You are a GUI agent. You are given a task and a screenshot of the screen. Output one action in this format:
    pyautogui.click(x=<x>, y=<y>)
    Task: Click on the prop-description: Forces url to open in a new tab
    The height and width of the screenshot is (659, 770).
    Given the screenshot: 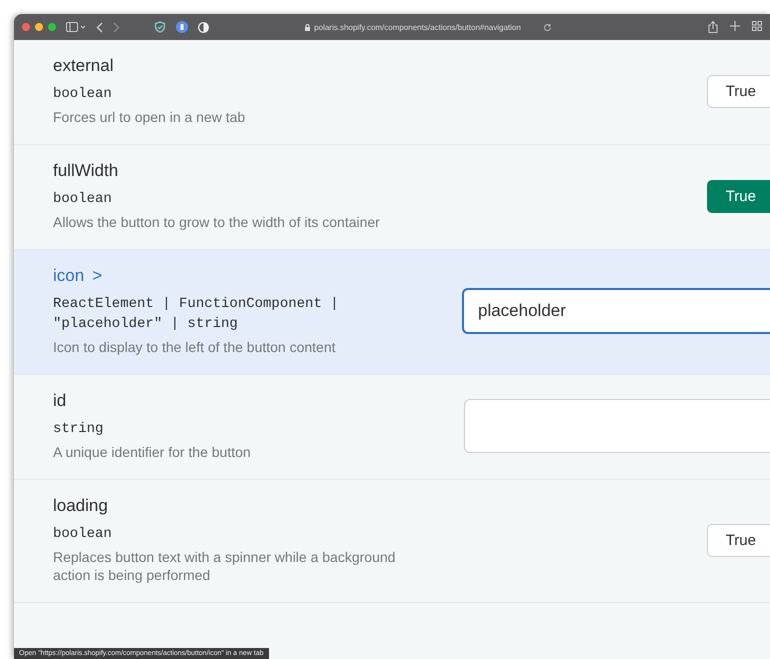 What is the action you would take?
    pyautogui.click(x=149, y=117)
    